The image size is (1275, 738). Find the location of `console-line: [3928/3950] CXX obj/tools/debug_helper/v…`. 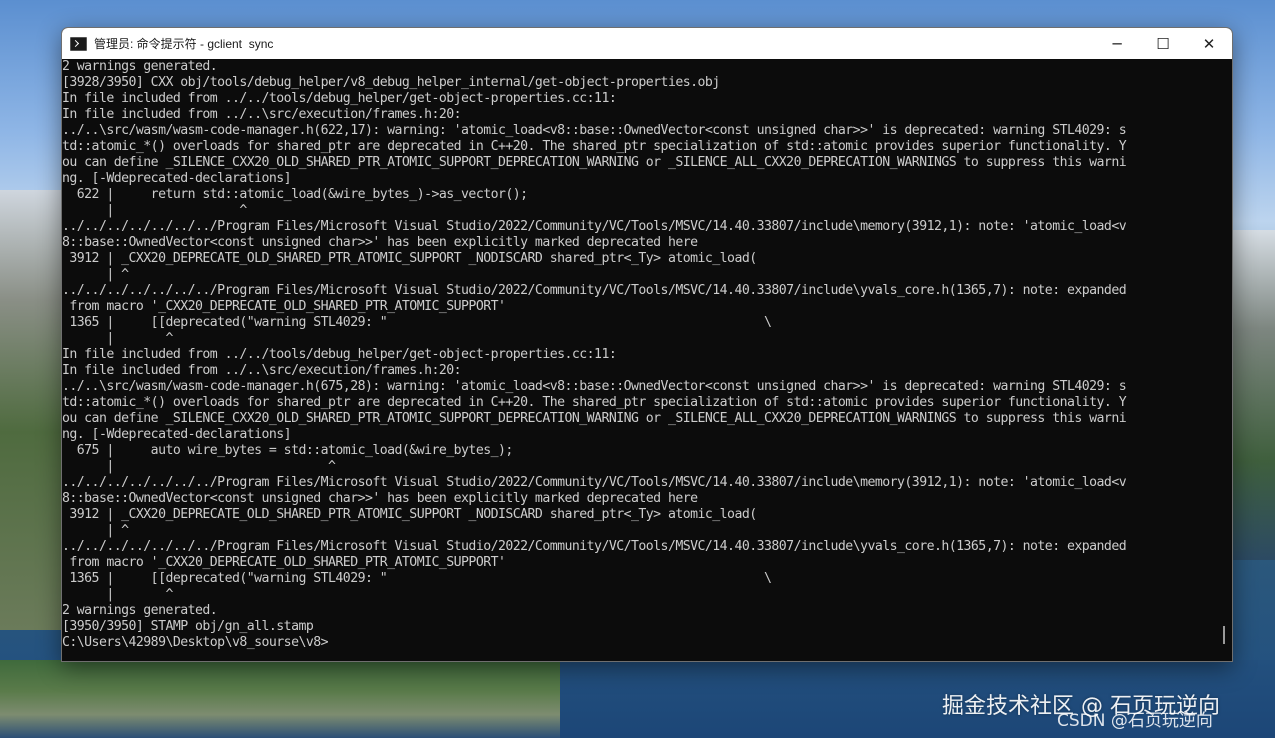

console-line: [3928/3950] CXX obj/tools/debug_helper/v… is located at coordinates (391, 82).